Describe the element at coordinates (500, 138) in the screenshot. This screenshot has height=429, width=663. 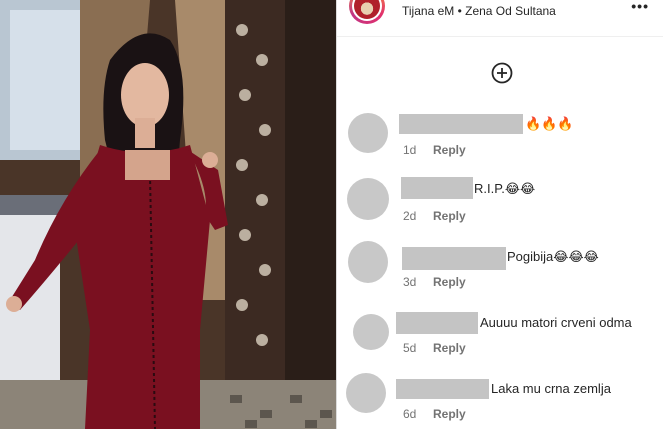
I see `comment-item: 🔥🔥🔥 1d Reply` at that location.